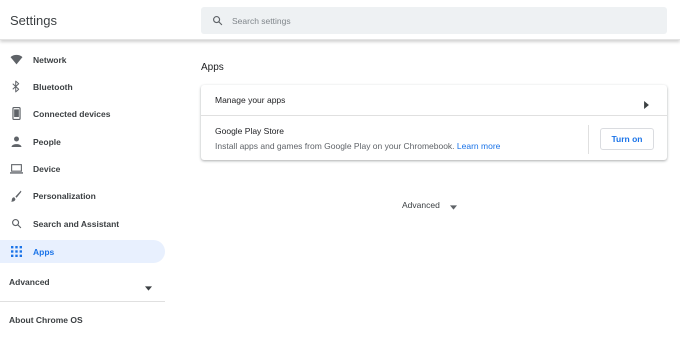  What do you see at coordinates (47, 141) in the screenshot?
I see `sidebar-item-label: People` at bounding box center [47, 141].